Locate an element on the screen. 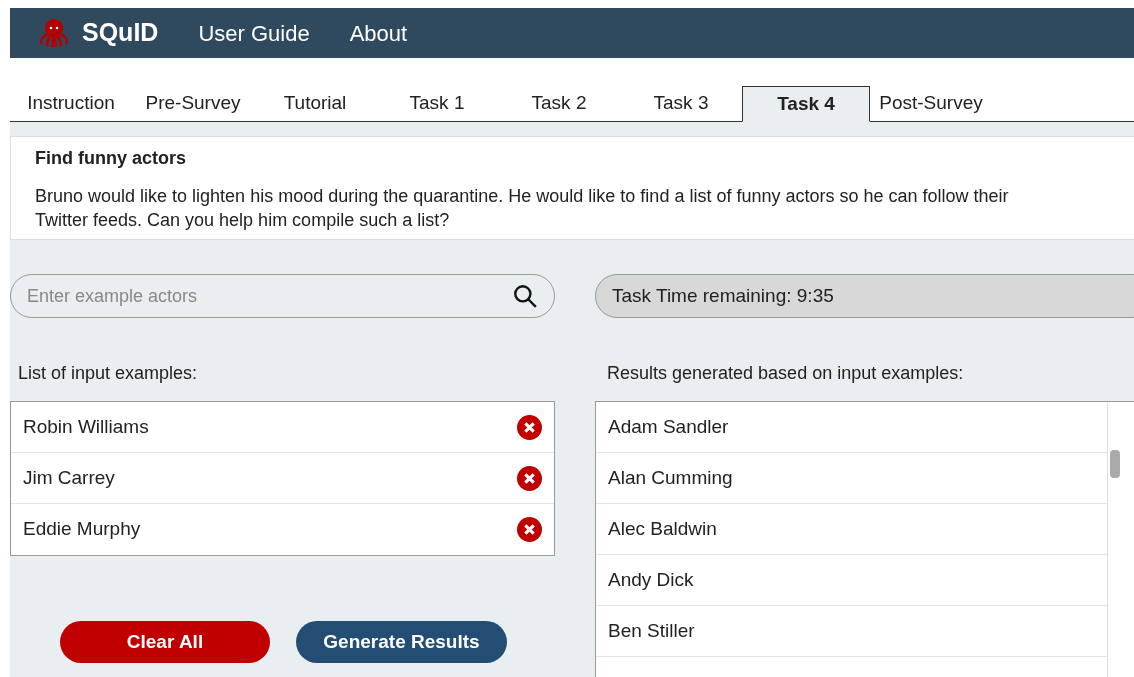 The image size is (1134, 677). example-item: Robin Williams is located at coordinates (86, 426).